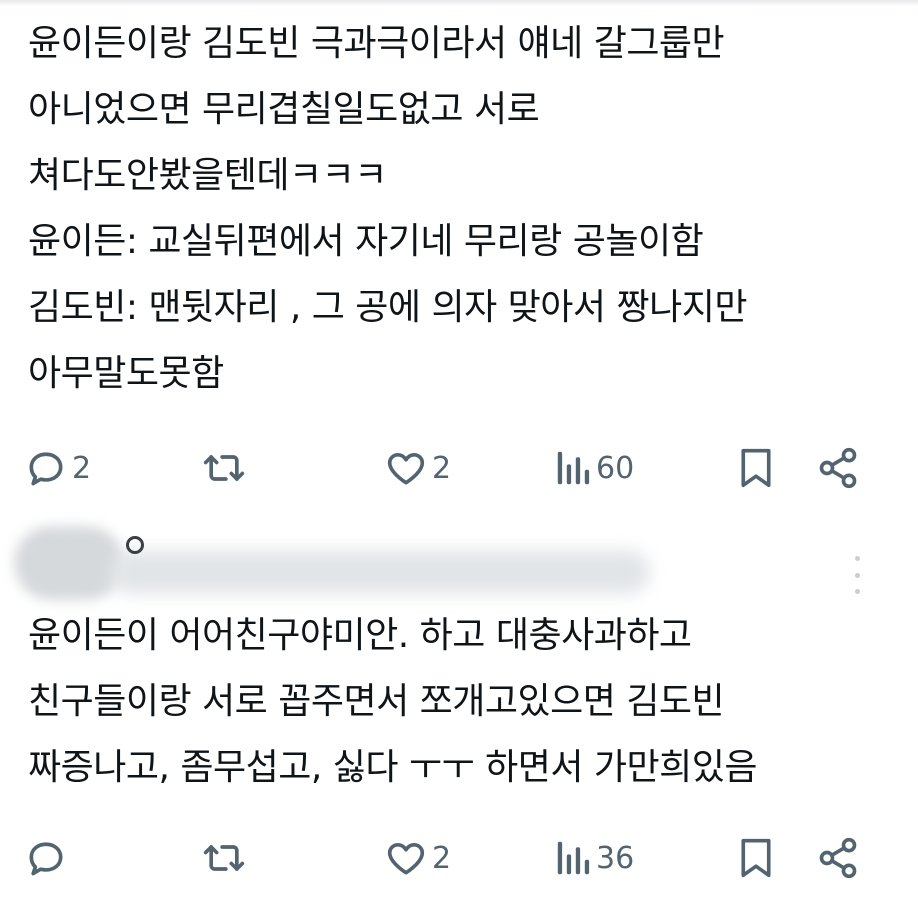 This screenshot has height=903, width=918. Describe the element at coordinates (857, 575) in the screenshot. I see `more-icon` at that location.